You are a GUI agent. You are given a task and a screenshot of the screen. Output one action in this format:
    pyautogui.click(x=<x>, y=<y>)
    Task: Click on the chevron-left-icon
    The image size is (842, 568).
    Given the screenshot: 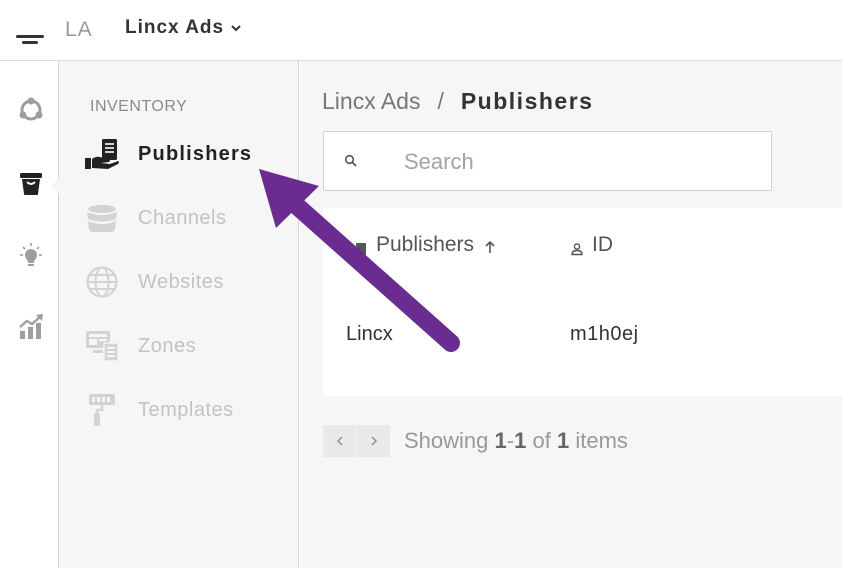 What is the action you would take?
    pyautogui.click(x=339, y=441)
    